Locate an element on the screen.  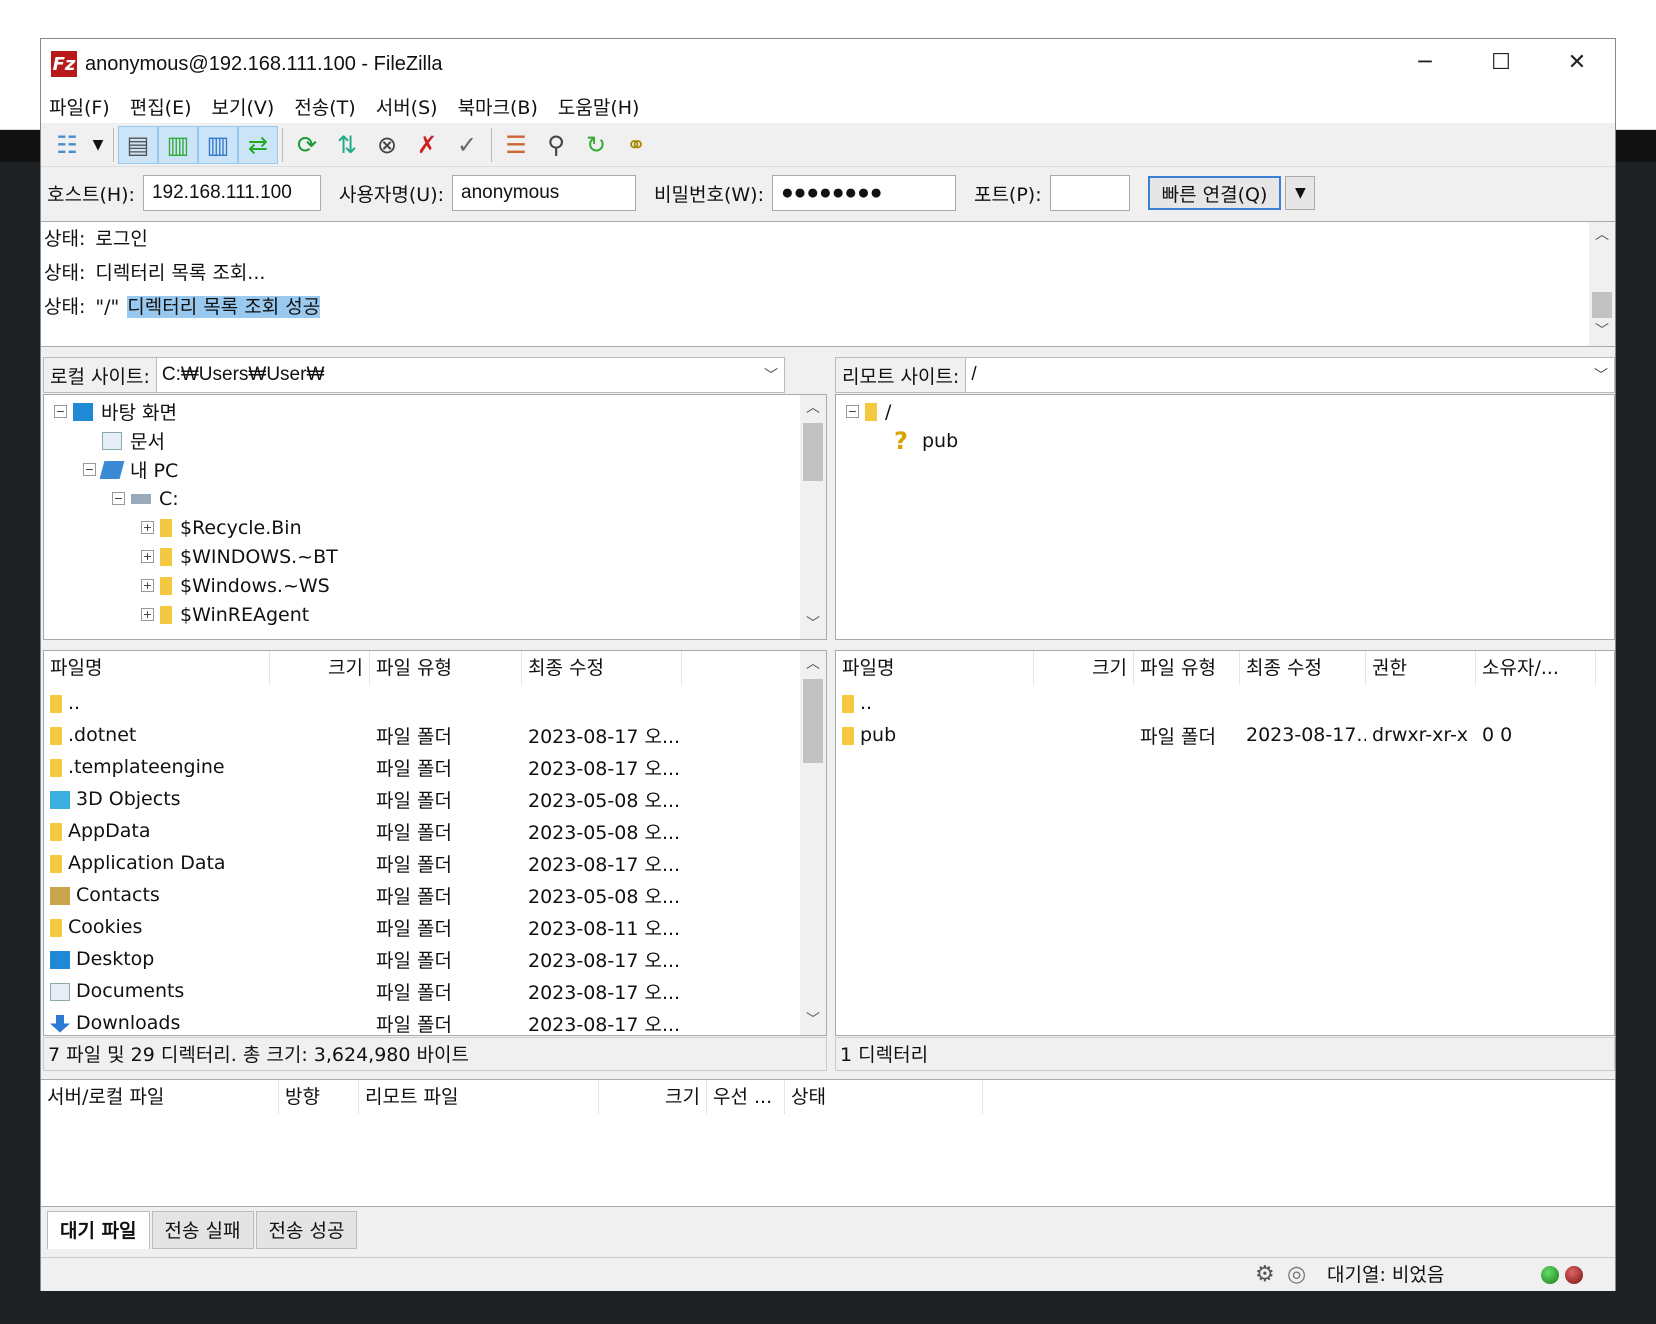
cancel-icon: ⊗ is located at coordinates (387, 145).